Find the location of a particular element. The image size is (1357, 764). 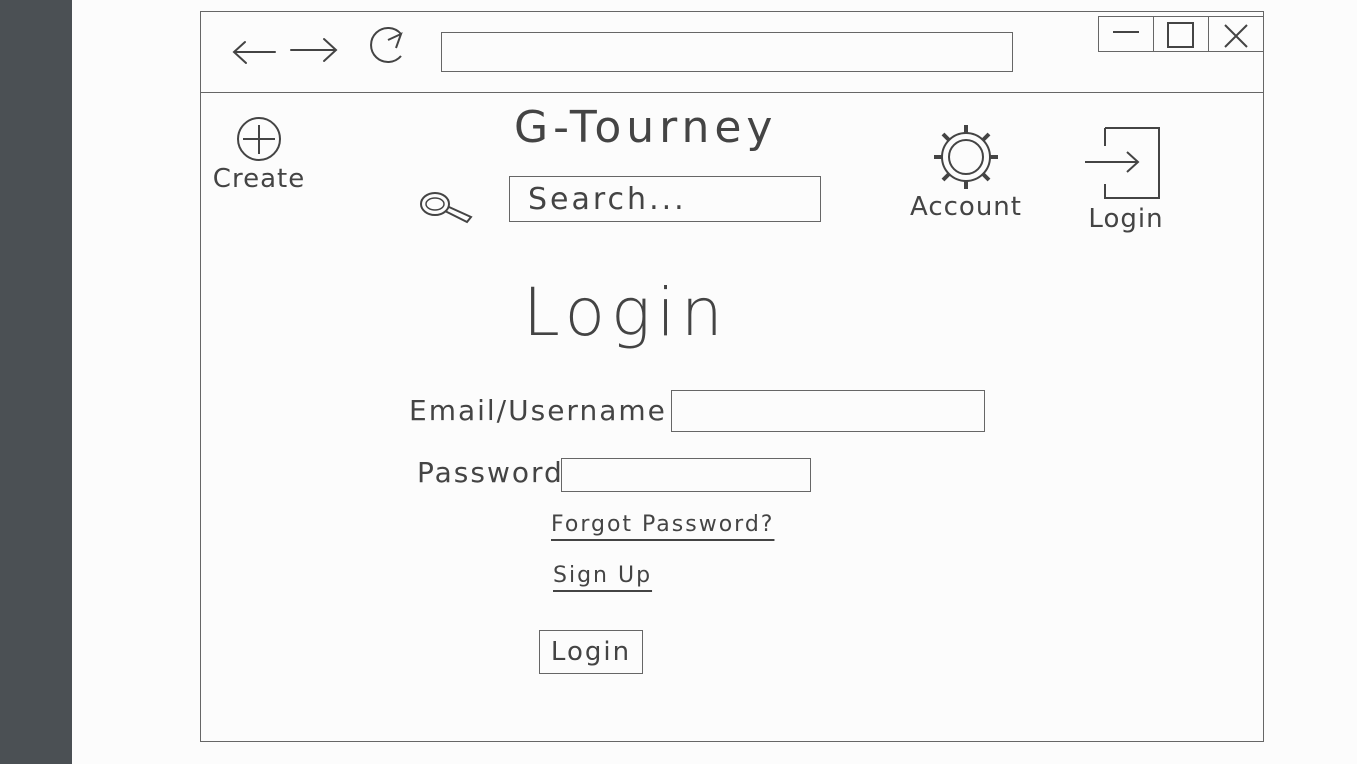

minimize-button is located at coordinates (1126, 34).